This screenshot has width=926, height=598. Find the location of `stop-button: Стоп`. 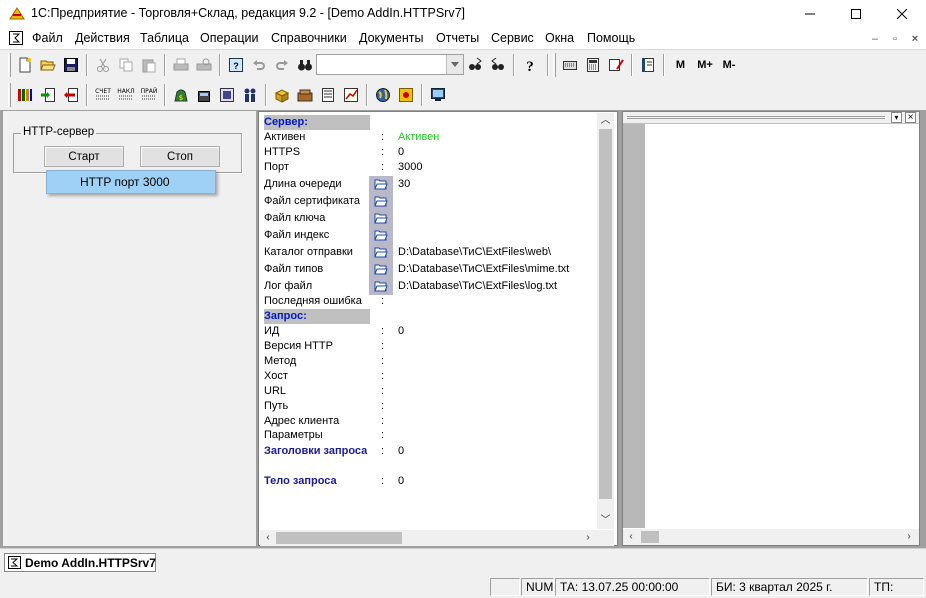

stop-button: Стоп is located at coordinates (180, 156).